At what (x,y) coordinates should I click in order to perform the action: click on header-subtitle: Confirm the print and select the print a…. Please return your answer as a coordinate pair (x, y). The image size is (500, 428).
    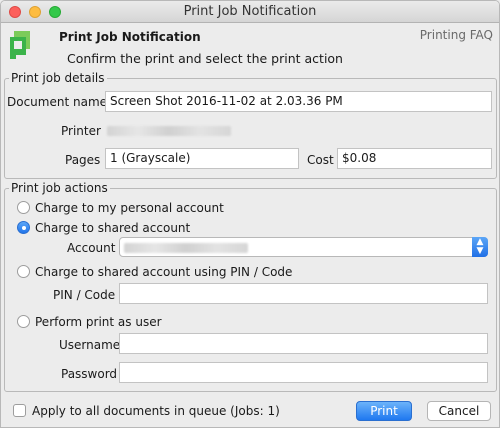
    Looking at the image, I should click on (205, 58).